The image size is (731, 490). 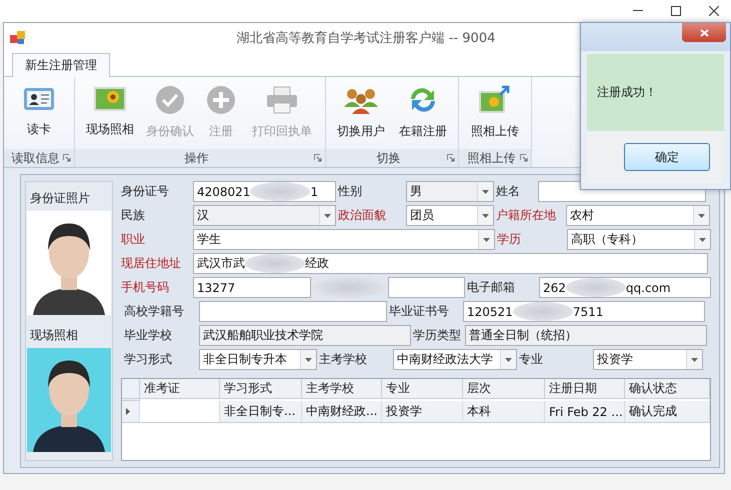 What do you see at coordinates (491, 158) in the screenshot?
I see `group-label: 照相上传` at bounding box center [491, 158].